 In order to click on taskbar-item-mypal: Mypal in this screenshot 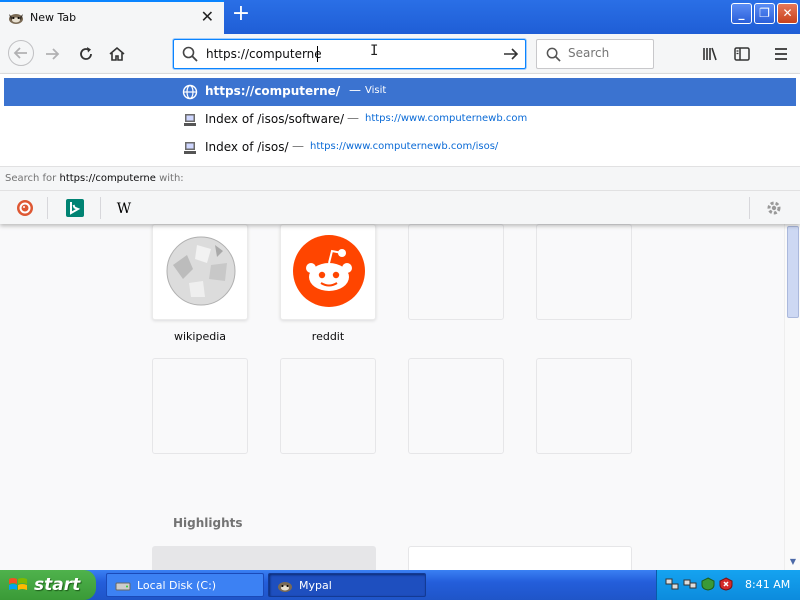, I will do `click(347, 585)`.